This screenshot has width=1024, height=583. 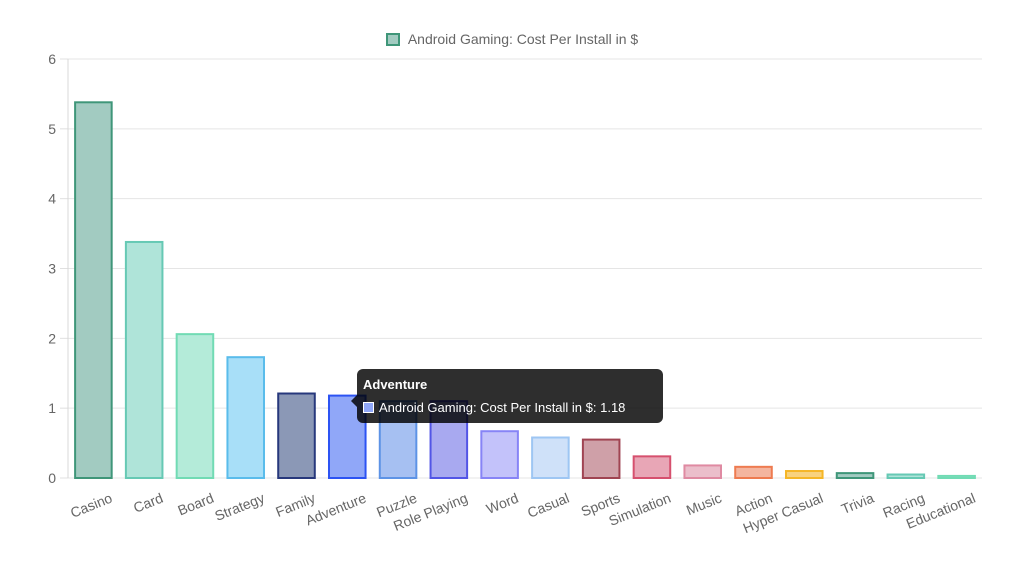 I want to click on x-tick-label: Word, so click(x=502, y=503).